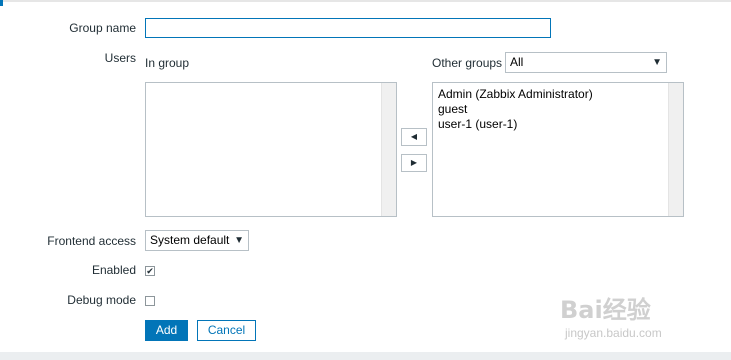 The image size is (731, 360). I want to click on debug-mode-checkbox, so click(150, 301).